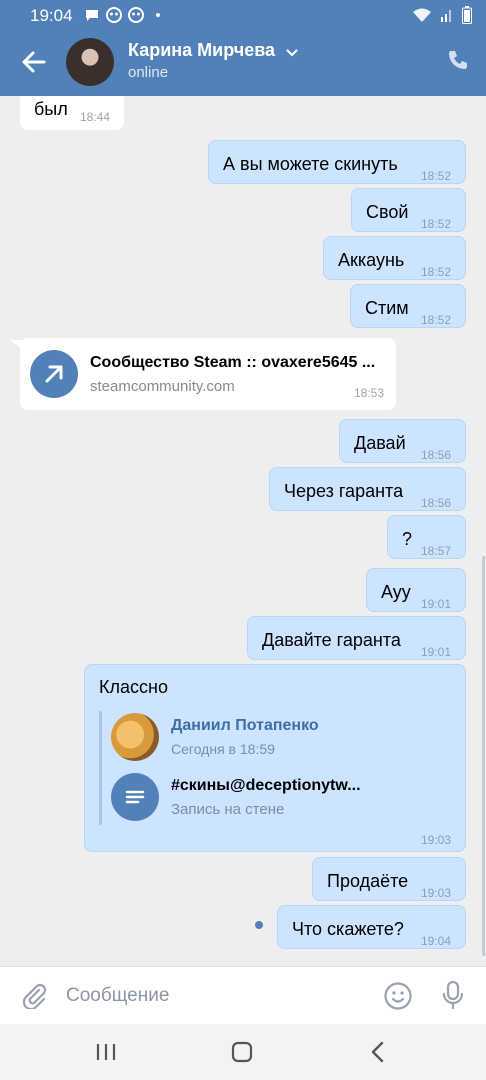  Describe the element at coordinates (54, 374) in the screenshot. I see `external-link-icon` at that location.